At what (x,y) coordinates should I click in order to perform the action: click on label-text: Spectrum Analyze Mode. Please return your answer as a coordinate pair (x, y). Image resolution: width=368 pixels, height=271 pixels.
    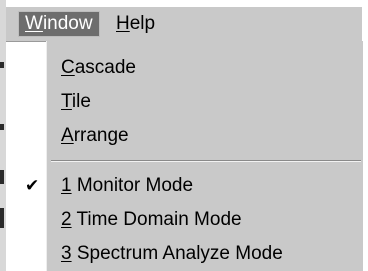
    Looking at the image, I should click on (177, 253).